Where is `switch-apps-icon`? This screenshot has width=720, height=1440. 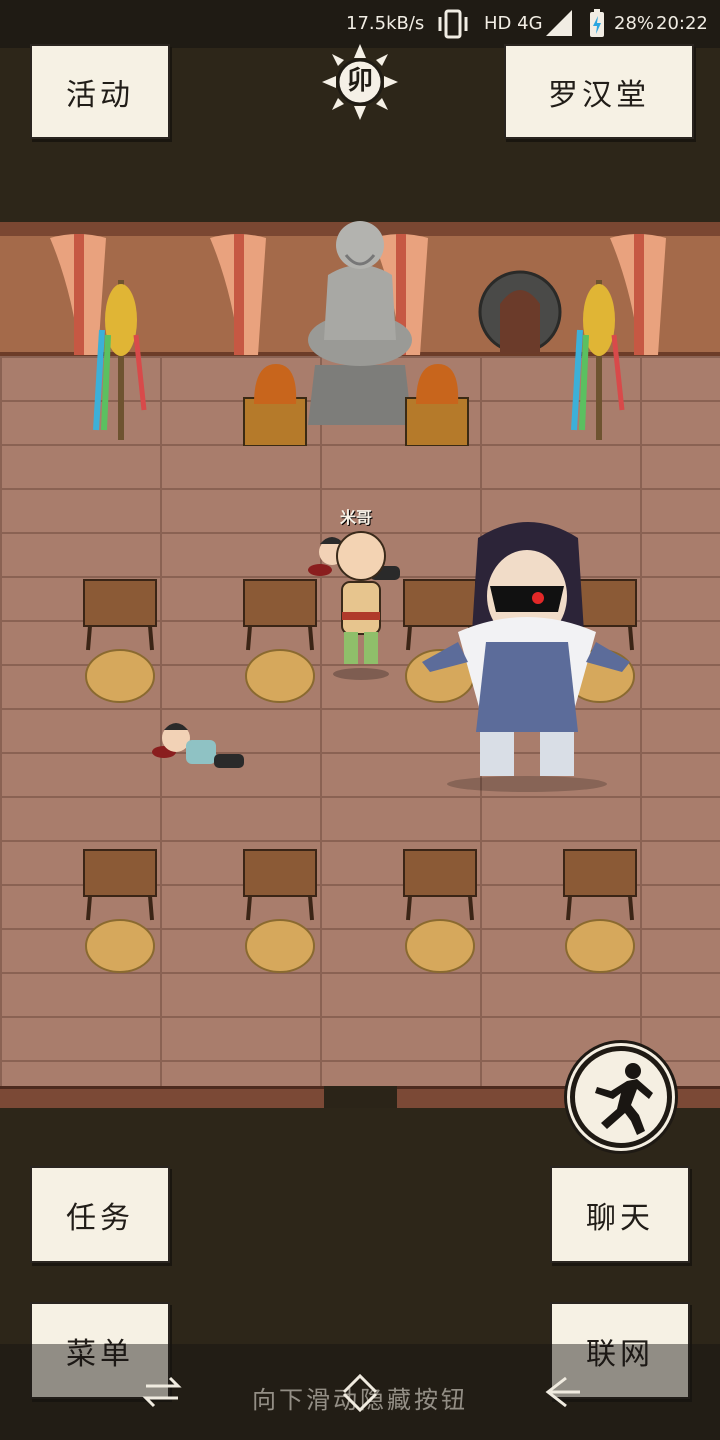 switch-apps-icon is located at coordinates (162, 1392).